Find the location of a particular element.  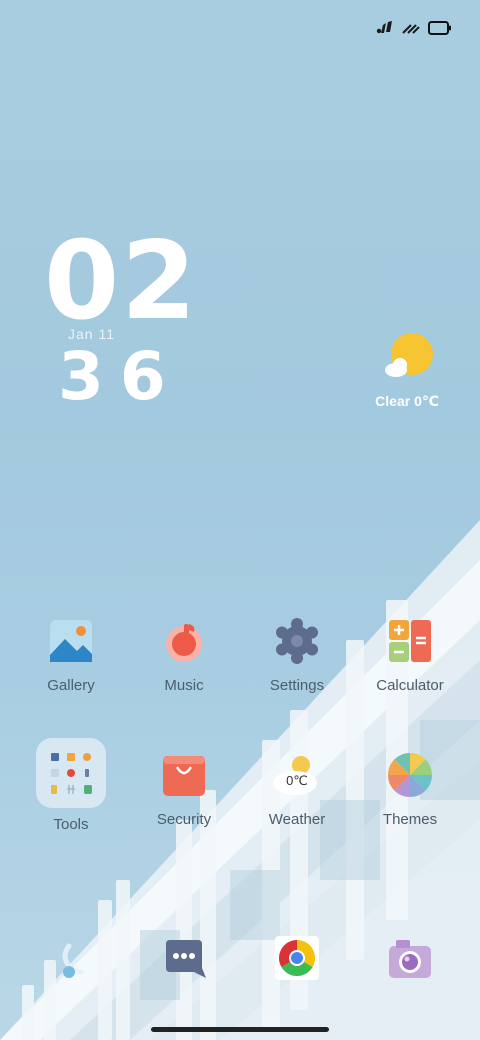

phone-icon is located at coordinates (71, 958).